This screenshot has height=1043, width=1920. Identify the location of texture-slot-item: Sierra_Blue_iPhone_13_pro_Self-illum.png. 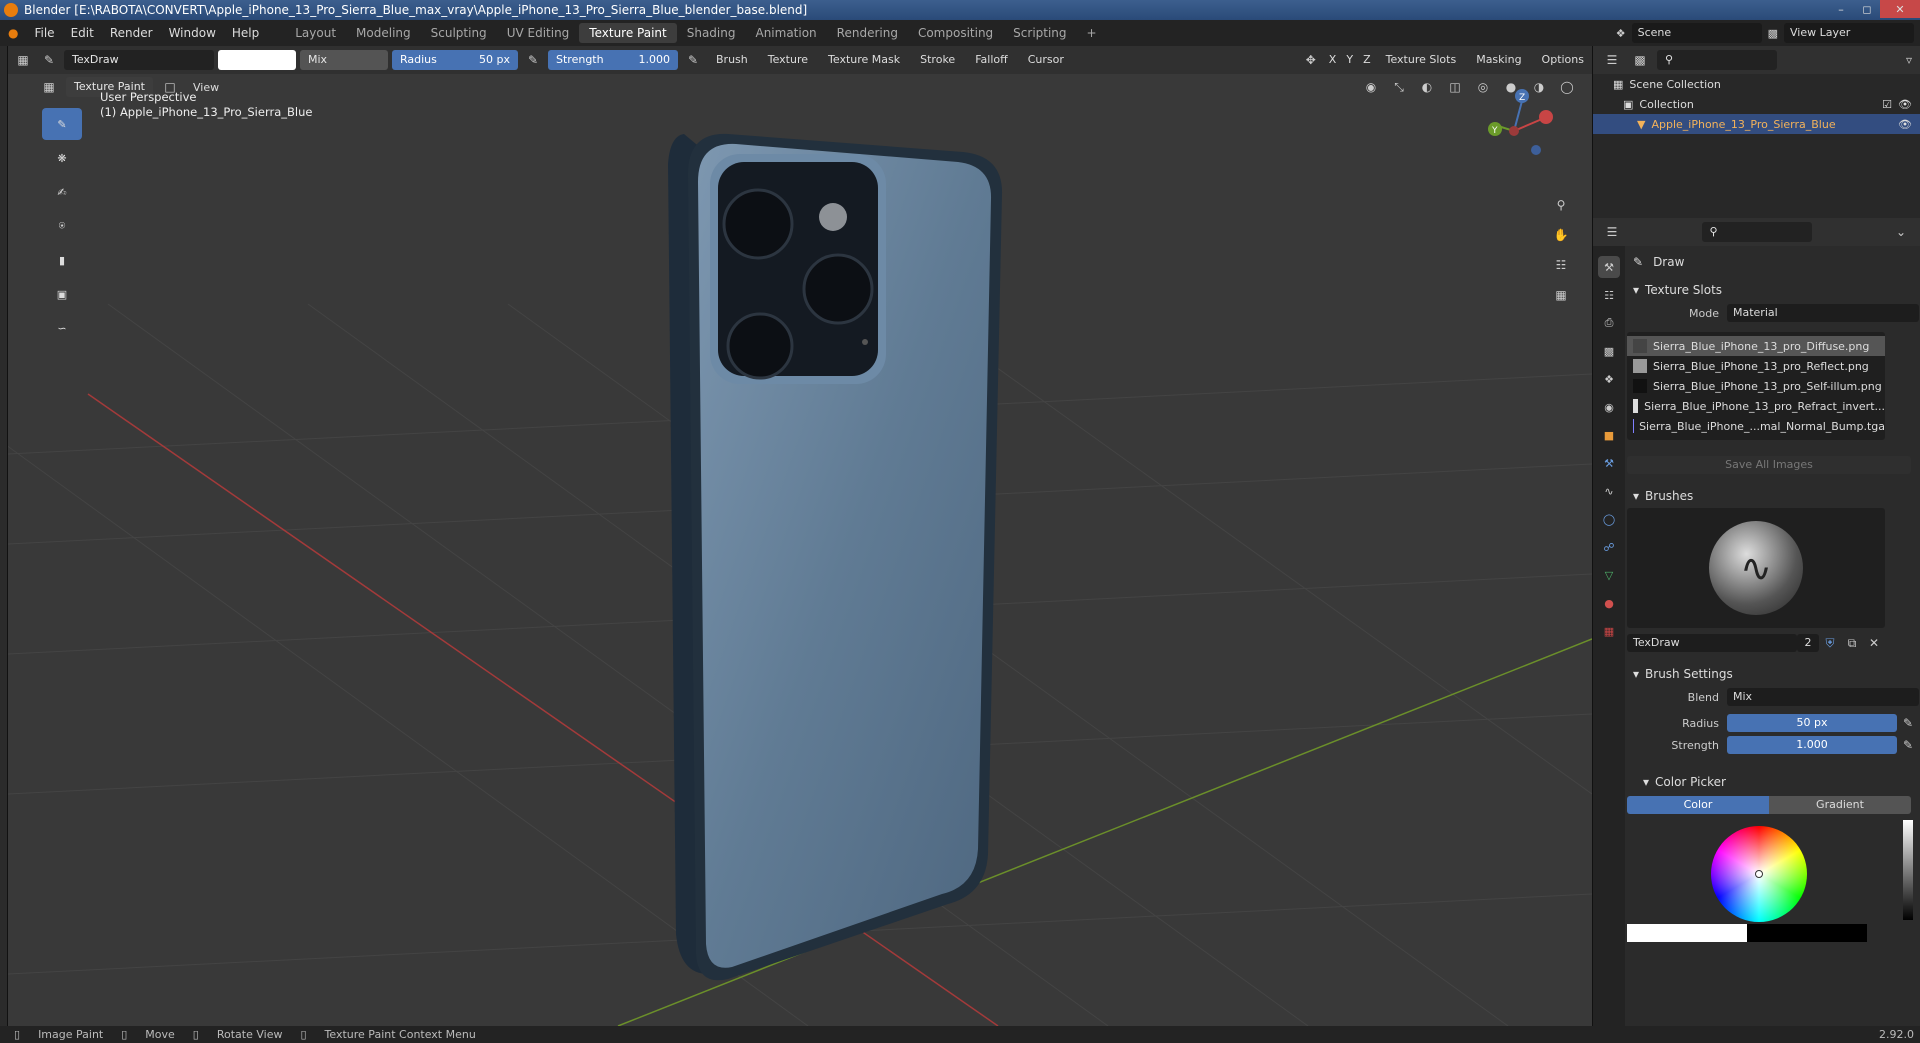
(1756, 386).